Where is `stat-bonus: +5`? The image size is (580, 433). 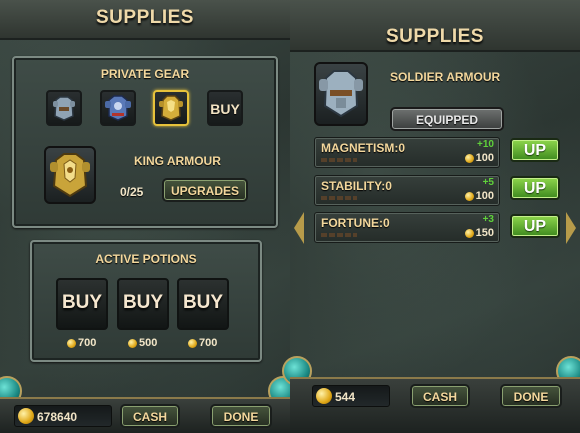
stat-bonus: +5 is located at coordinates (488, 182).